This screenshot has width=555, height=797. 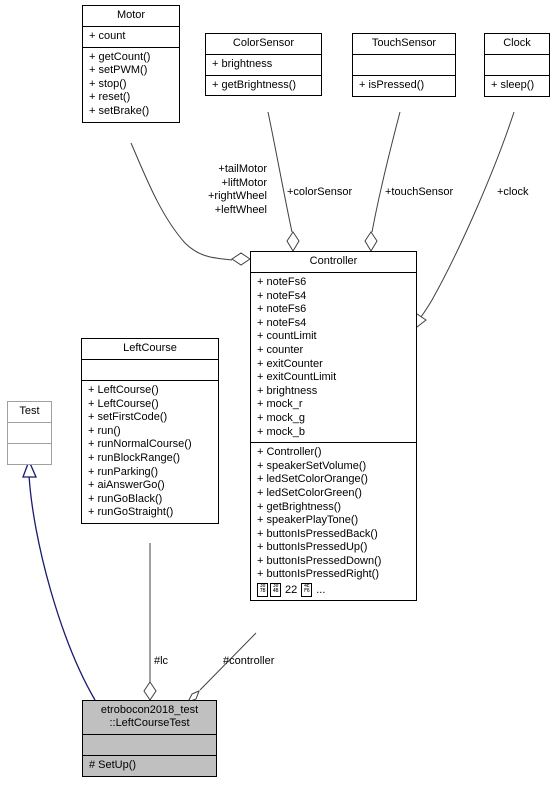 What do you see at coordinates (262, 590) in the screenshot?
I see `missing-glyph-box: 30 7B` at bounding box center [262, 590].